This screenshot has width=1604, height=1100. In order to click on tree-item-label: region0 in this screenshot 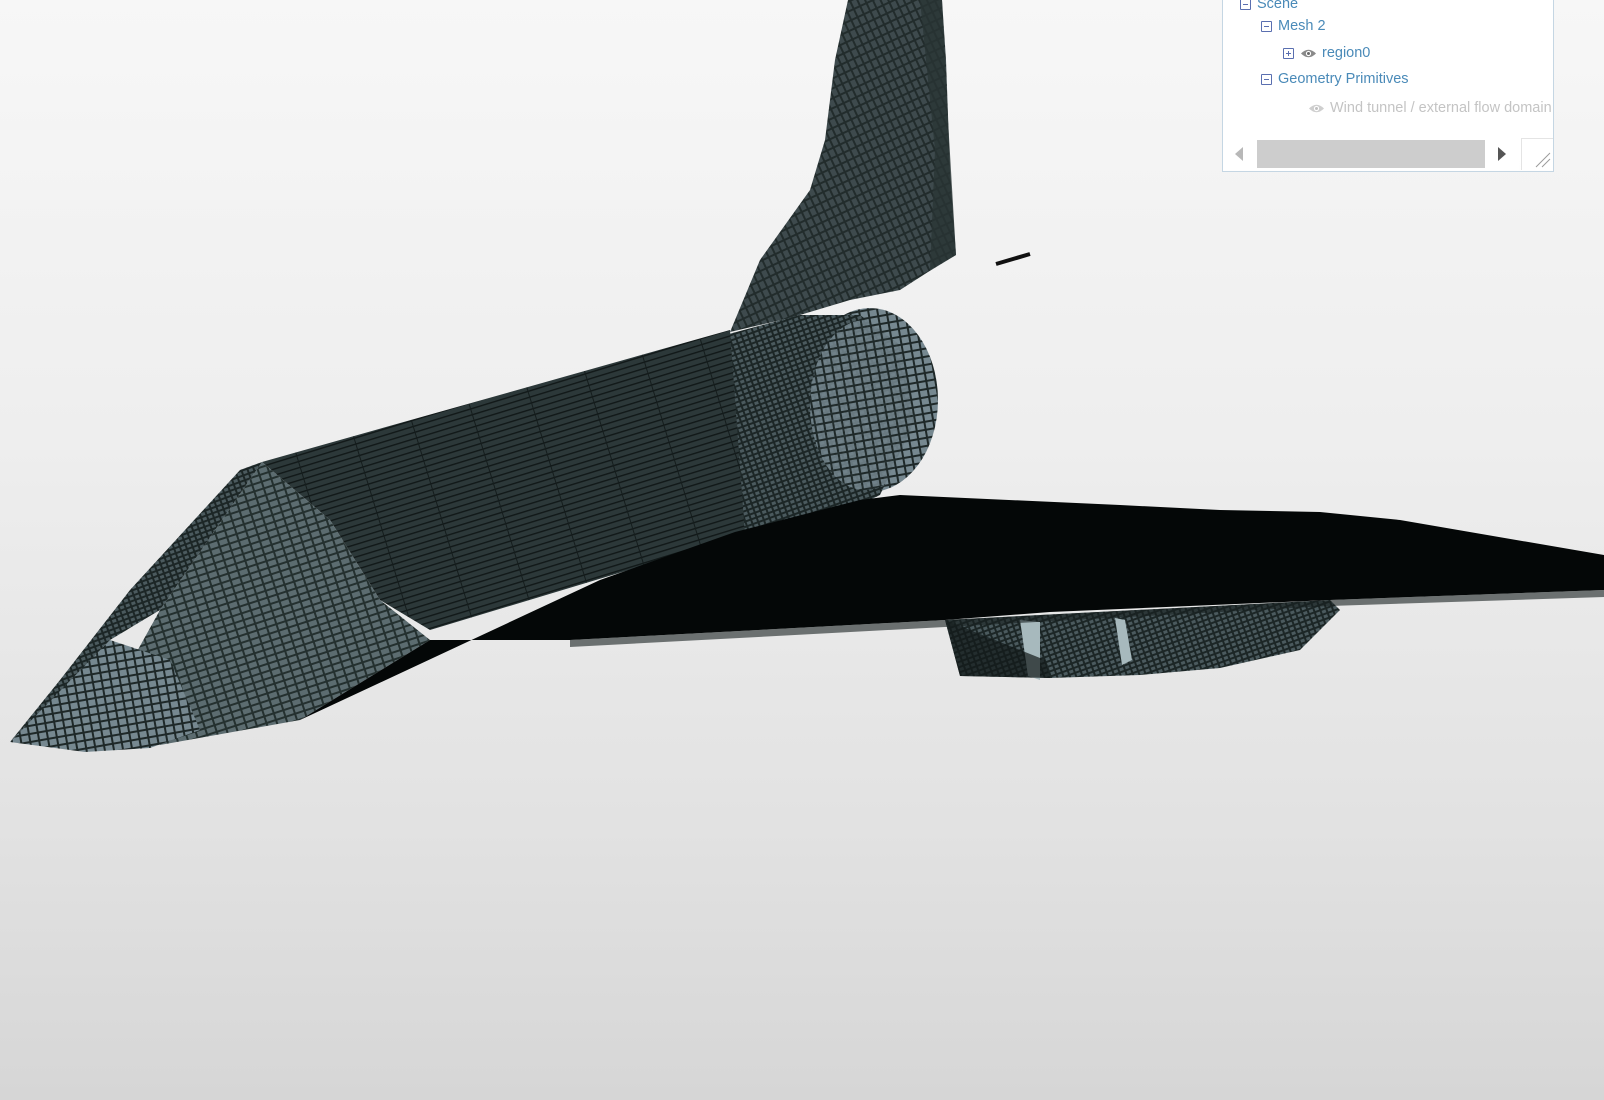, I will do `click(1346, 53)`.